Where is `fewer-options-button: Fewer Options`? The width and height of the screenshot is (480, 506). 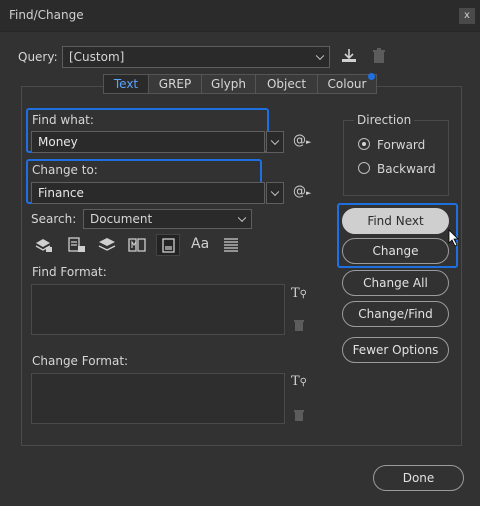
fewer-options-button: Fewer Options is located at coordinates (395, 350).